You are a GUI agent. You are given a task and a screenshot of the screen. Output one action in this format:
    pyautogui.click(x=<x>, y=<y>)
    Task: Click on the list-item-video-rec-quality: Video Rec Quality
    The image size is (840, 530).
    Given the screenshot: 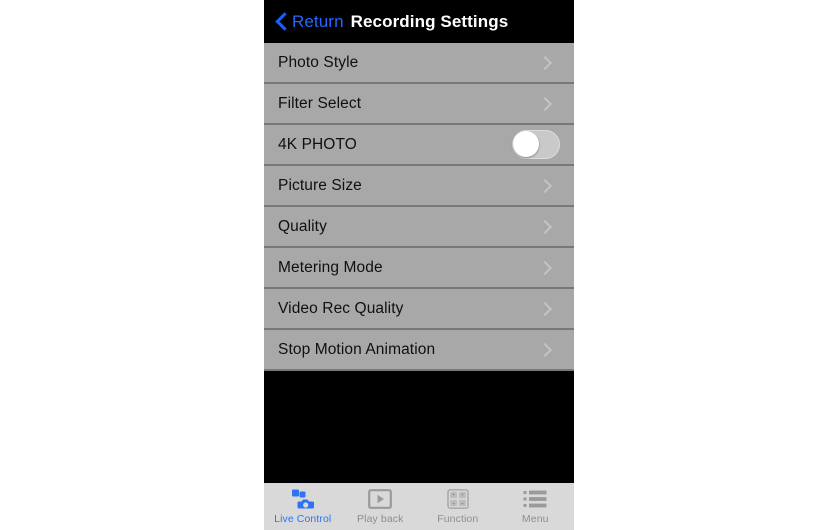 What is the action you would take?
    pyautogui.click(x=419, y=309)
    